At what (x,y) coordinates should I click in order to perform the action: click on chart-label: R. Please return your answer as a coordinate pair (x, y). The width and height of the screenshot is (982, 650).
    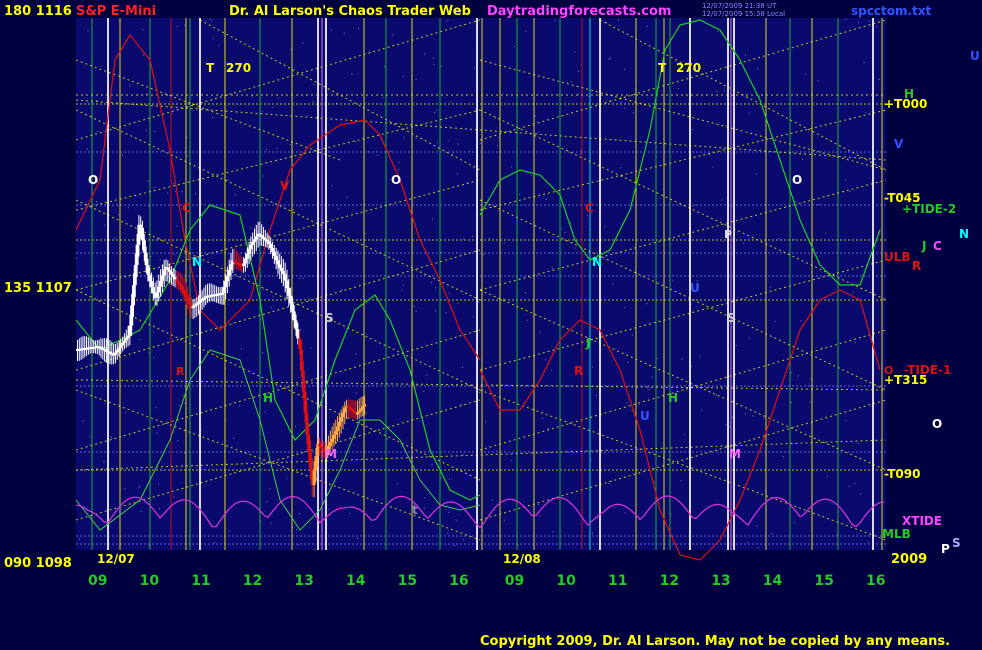
    Looking at the image, I should click on (180, 371).